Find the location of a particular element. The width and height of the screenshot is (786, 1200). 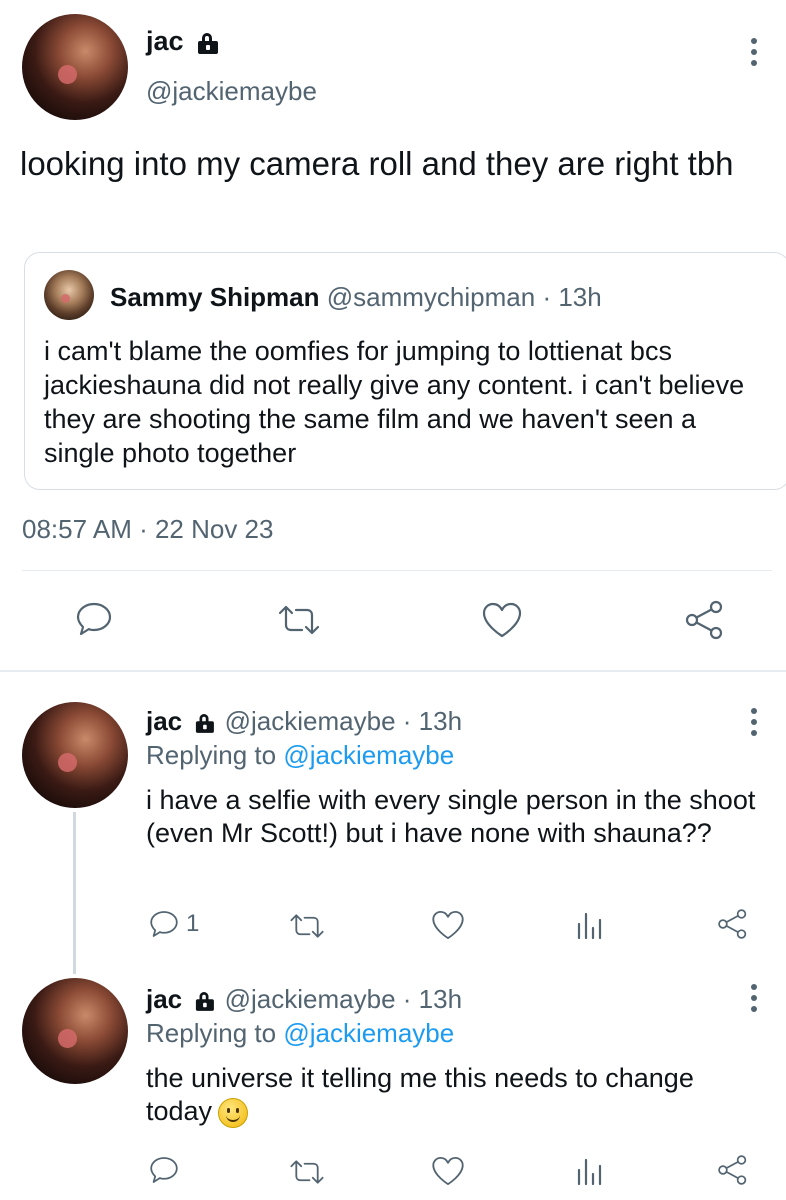

reply-1-reply-count: 1 is located at coordinates (193, 923).